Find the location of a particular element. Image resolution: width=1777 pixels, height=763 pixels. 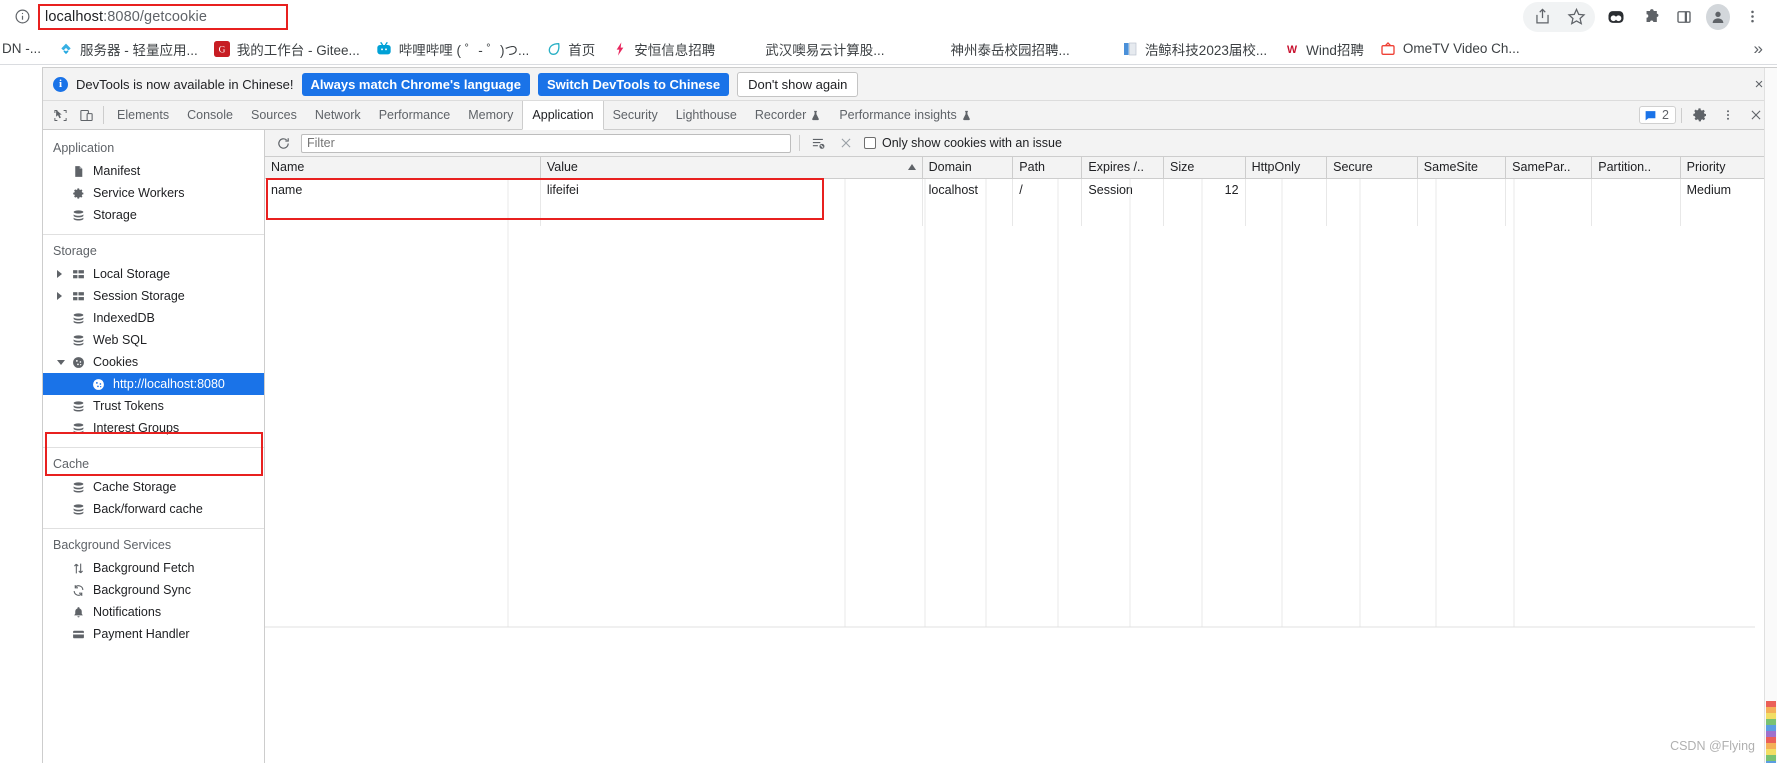

sidebar-item-session-storage: Session Storage is located at coordinates (153, 296).